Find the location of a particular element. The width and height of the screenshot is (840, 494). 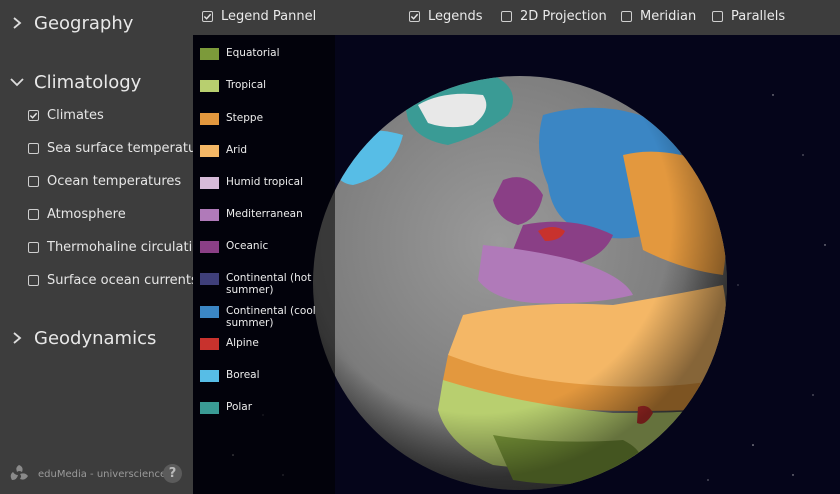

legend-item: Equatorial is located at coordinates (268, 53).